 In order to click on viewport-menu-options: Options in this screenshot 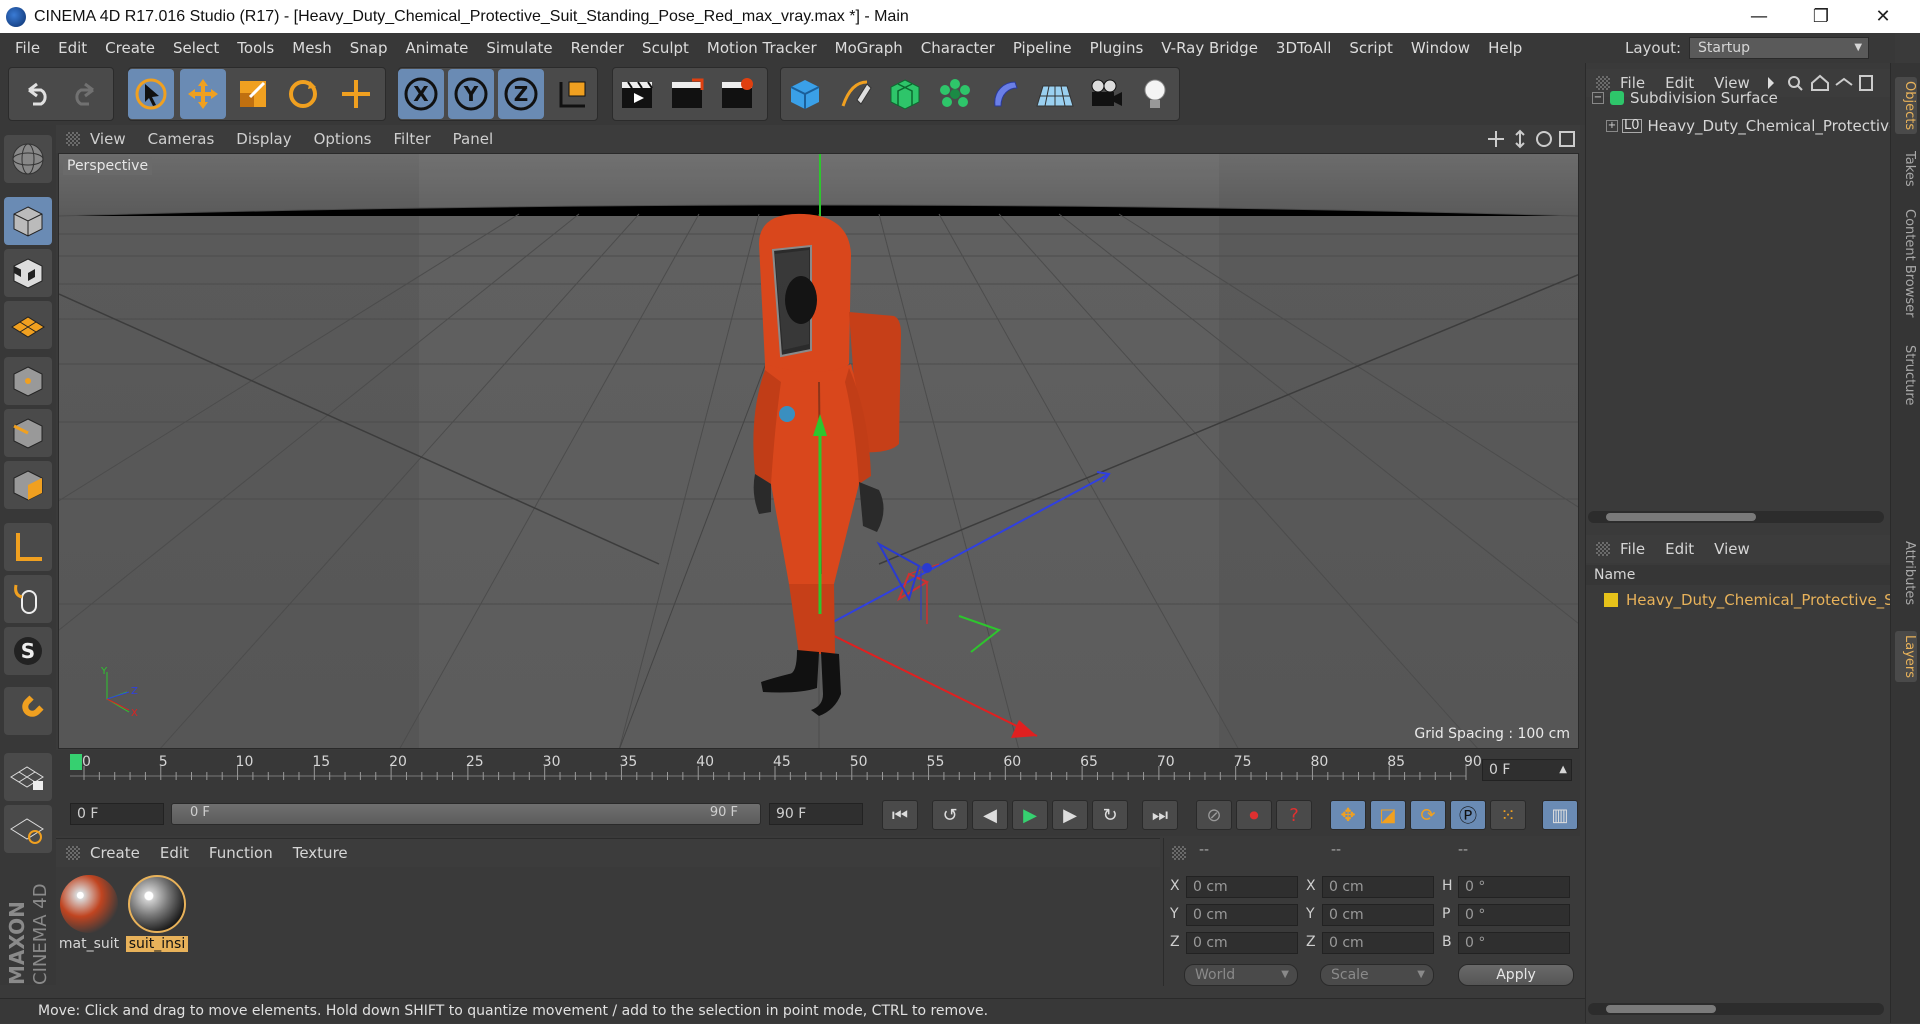, I will do `click(343, 139)`.